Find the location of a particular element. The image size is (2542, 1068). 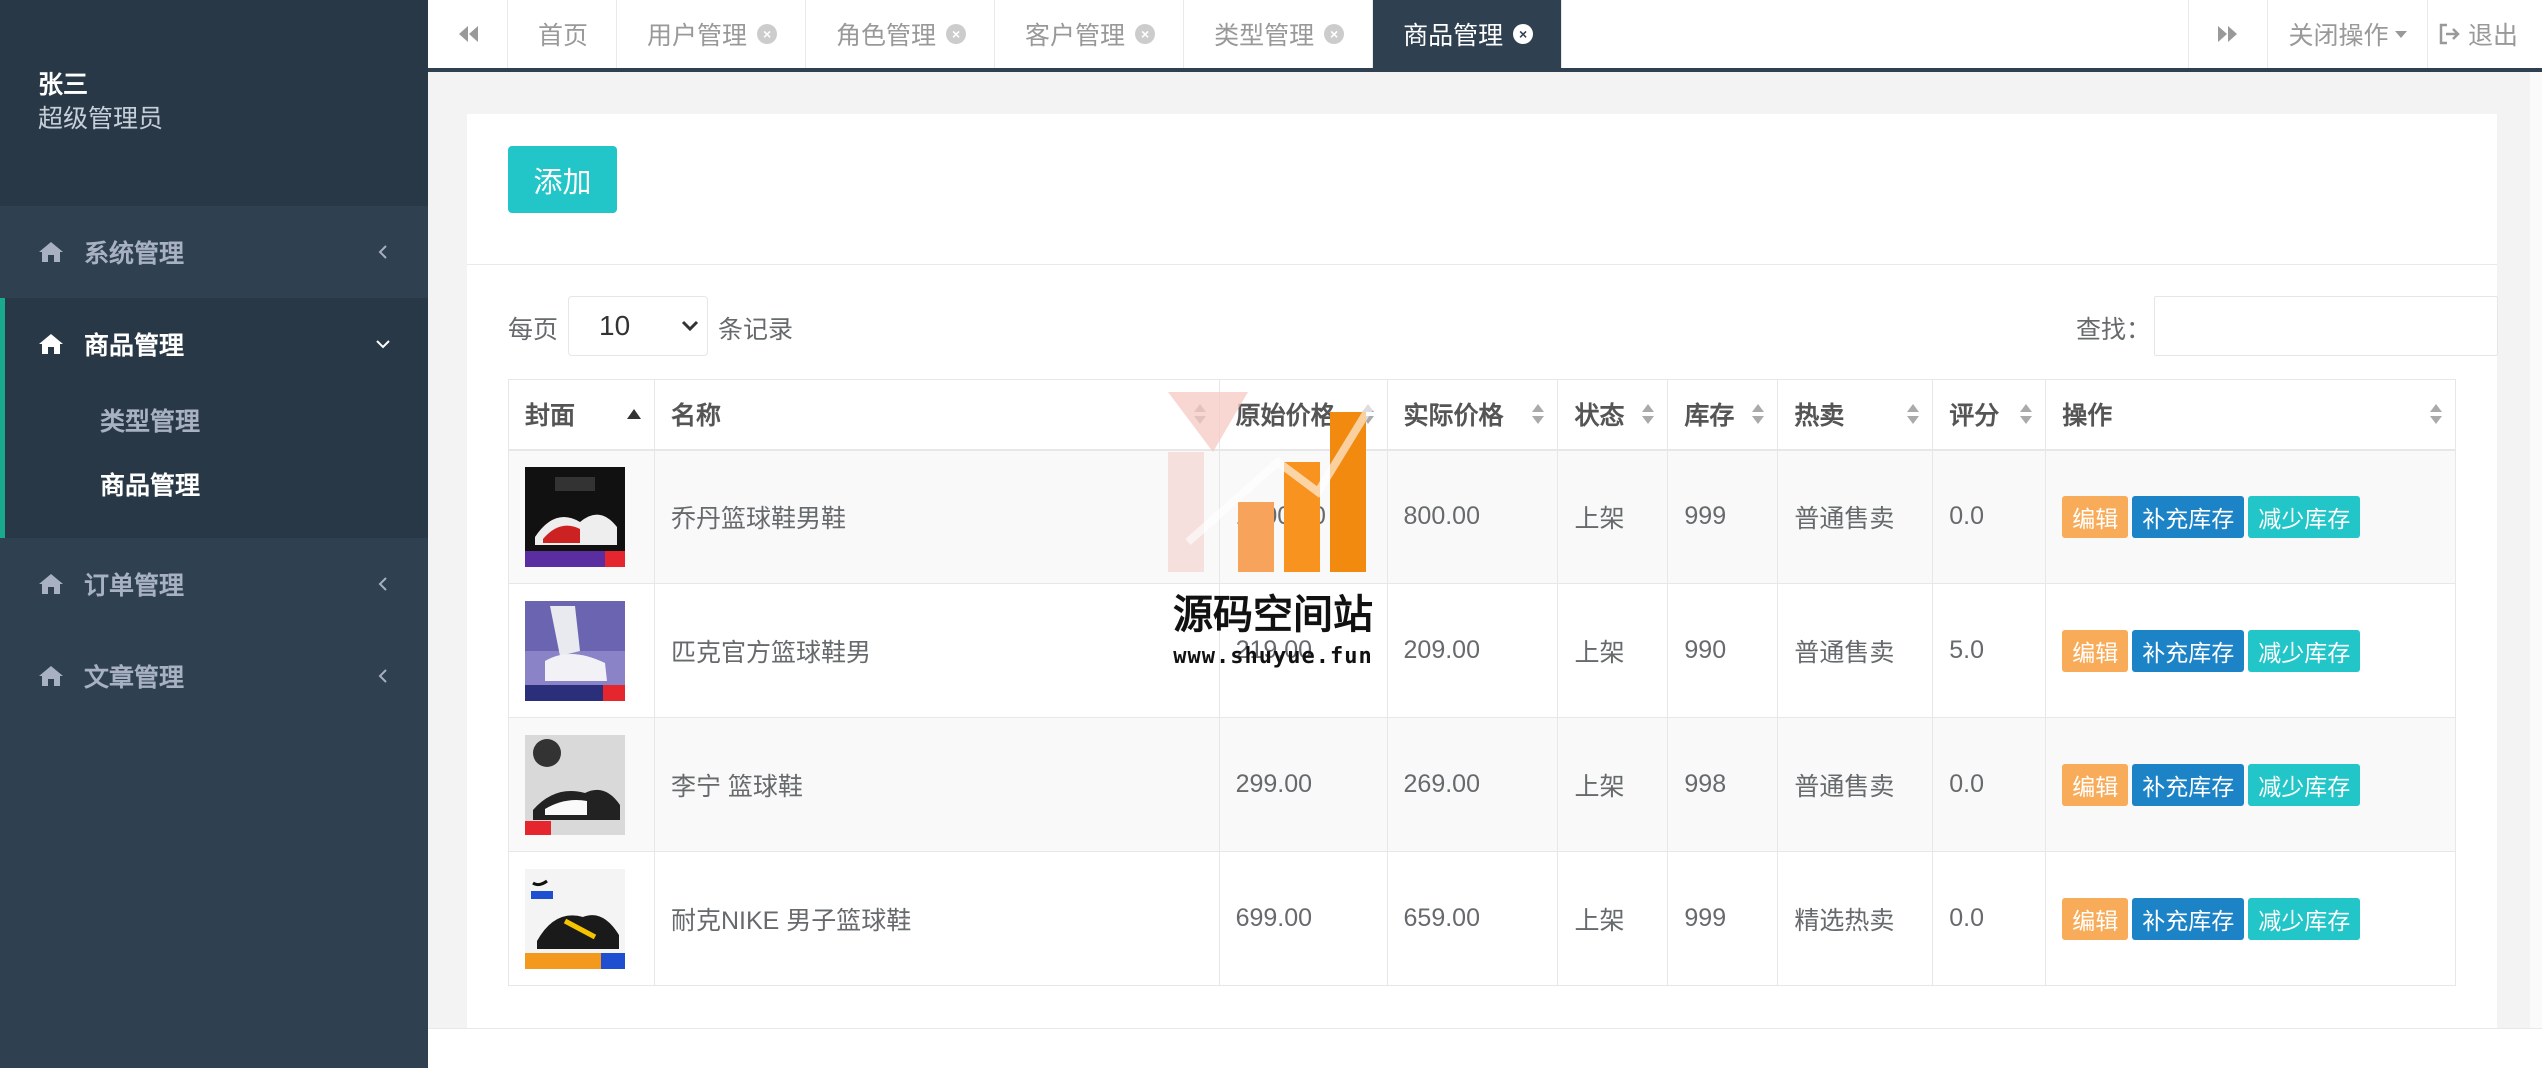

page-length-prefix: 每页 is located at coordinates (533, 330).